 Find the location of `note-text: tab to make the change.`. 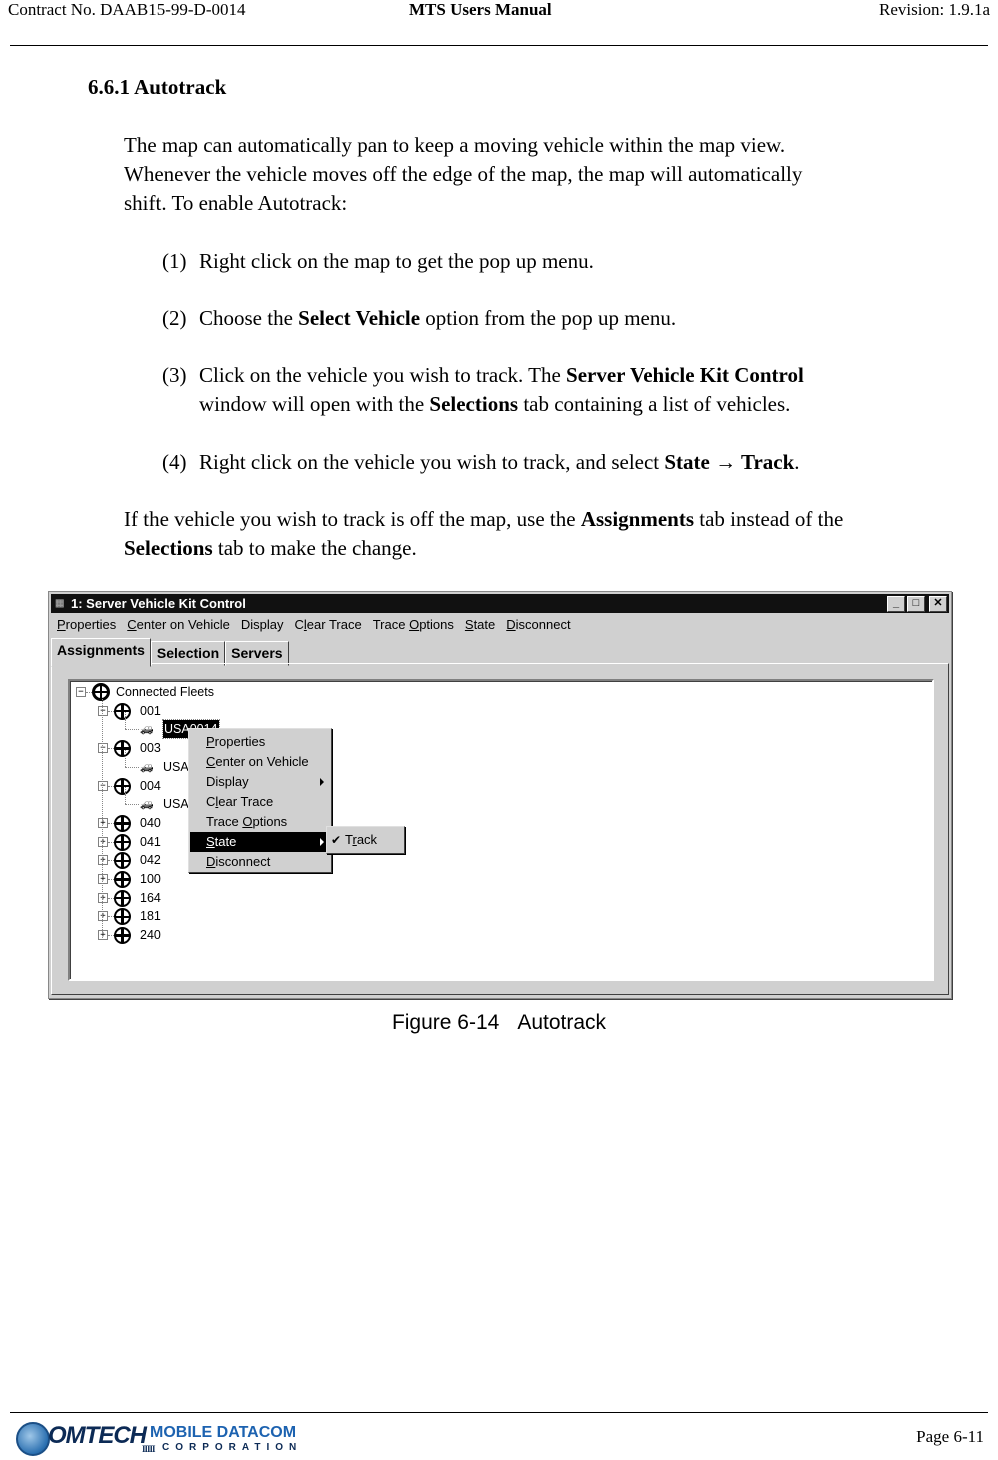

note-text: tab to make the change. is located at coordinates (314, 548).